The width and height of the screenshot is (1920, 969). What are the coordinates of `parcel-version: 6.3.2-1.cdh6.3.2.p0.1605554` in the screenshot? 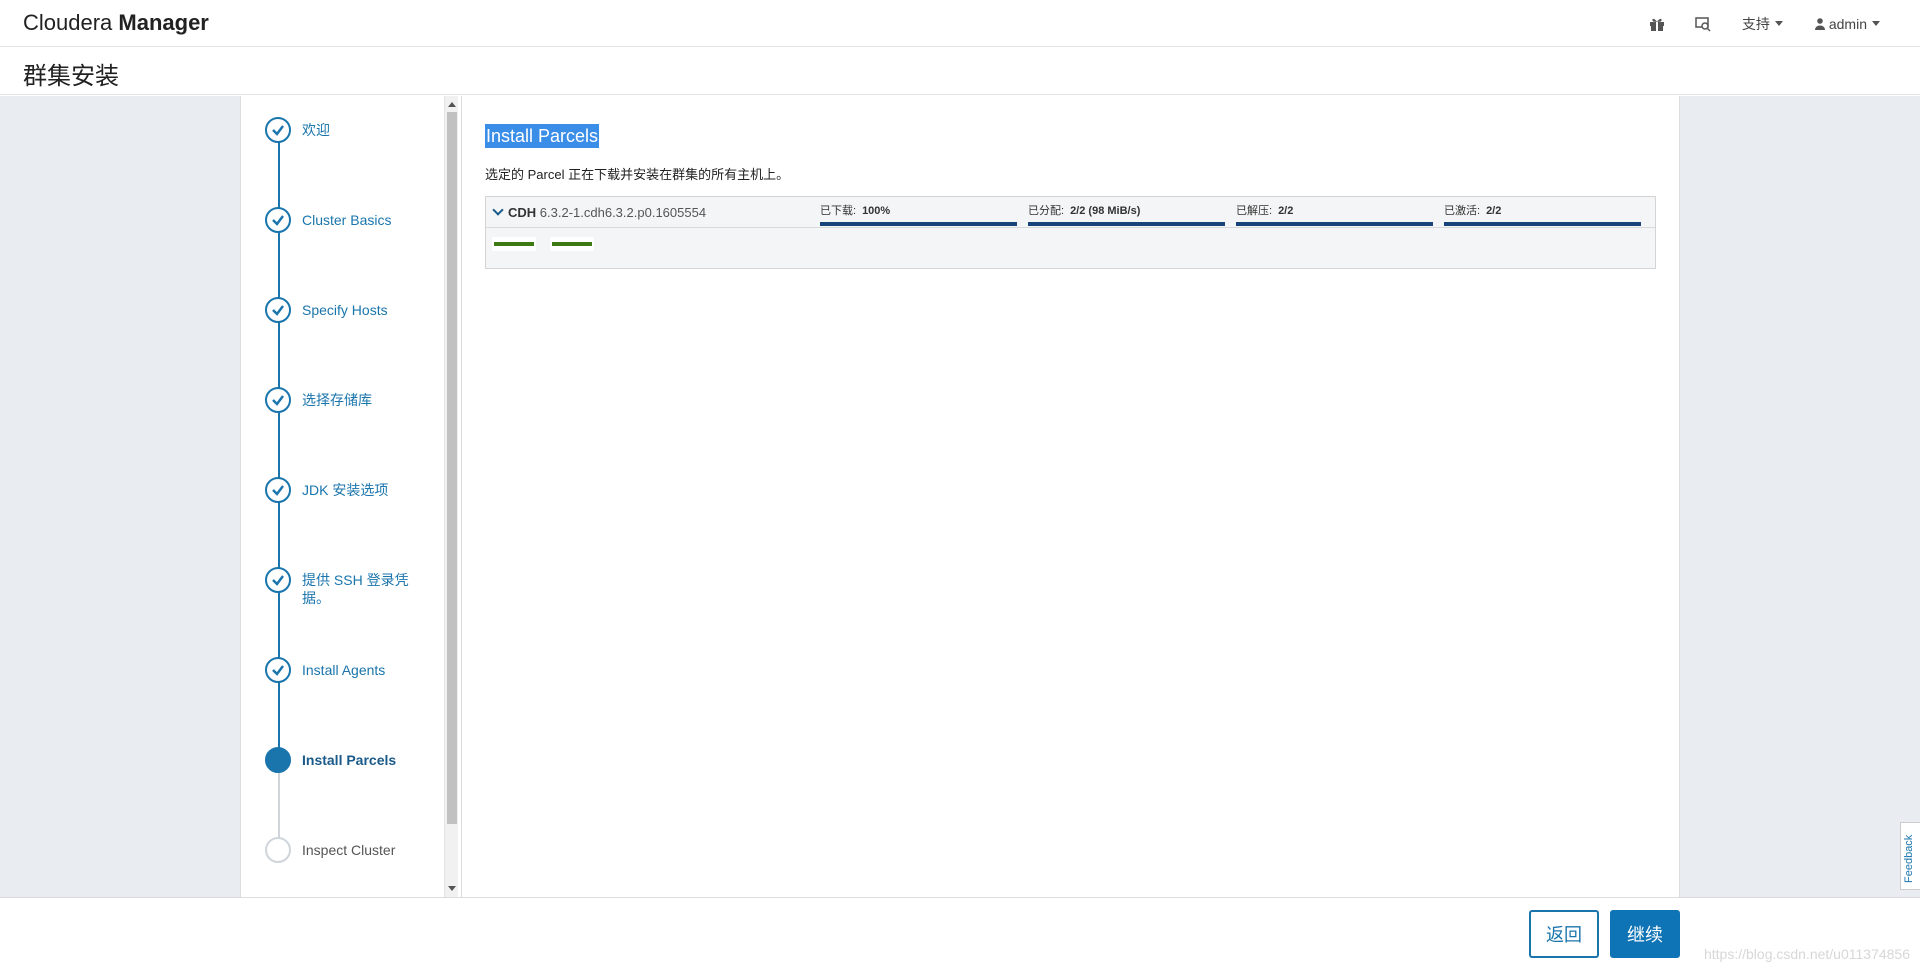 It's located at (623, 212).